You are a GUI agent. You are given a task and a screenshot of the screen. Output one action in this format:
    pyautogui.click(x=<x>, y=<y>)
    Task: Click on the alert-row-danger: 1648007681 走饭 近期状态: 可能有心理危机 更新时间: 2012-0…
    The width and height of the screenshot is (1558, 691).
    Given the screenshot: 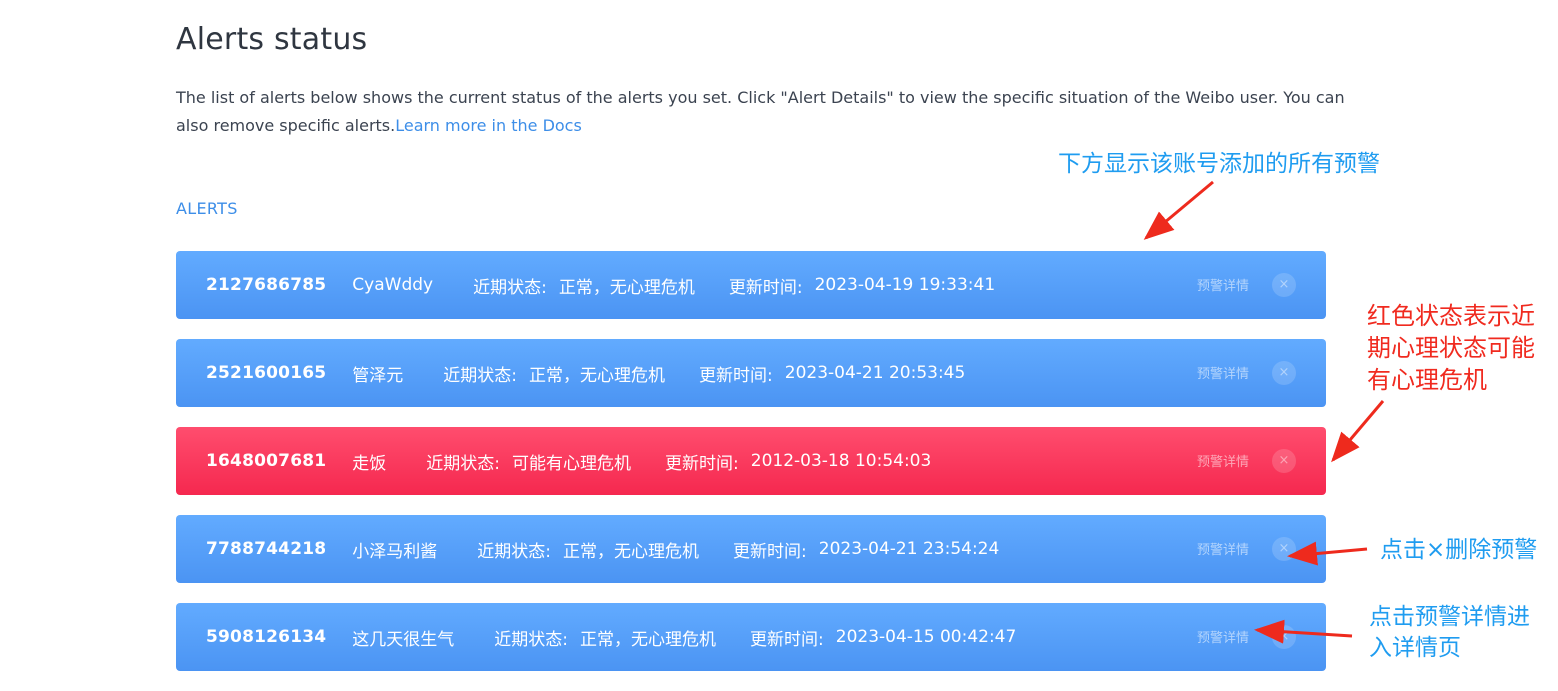 What is the action you would take?
    pyautogui.click(x=751, y=461)
    